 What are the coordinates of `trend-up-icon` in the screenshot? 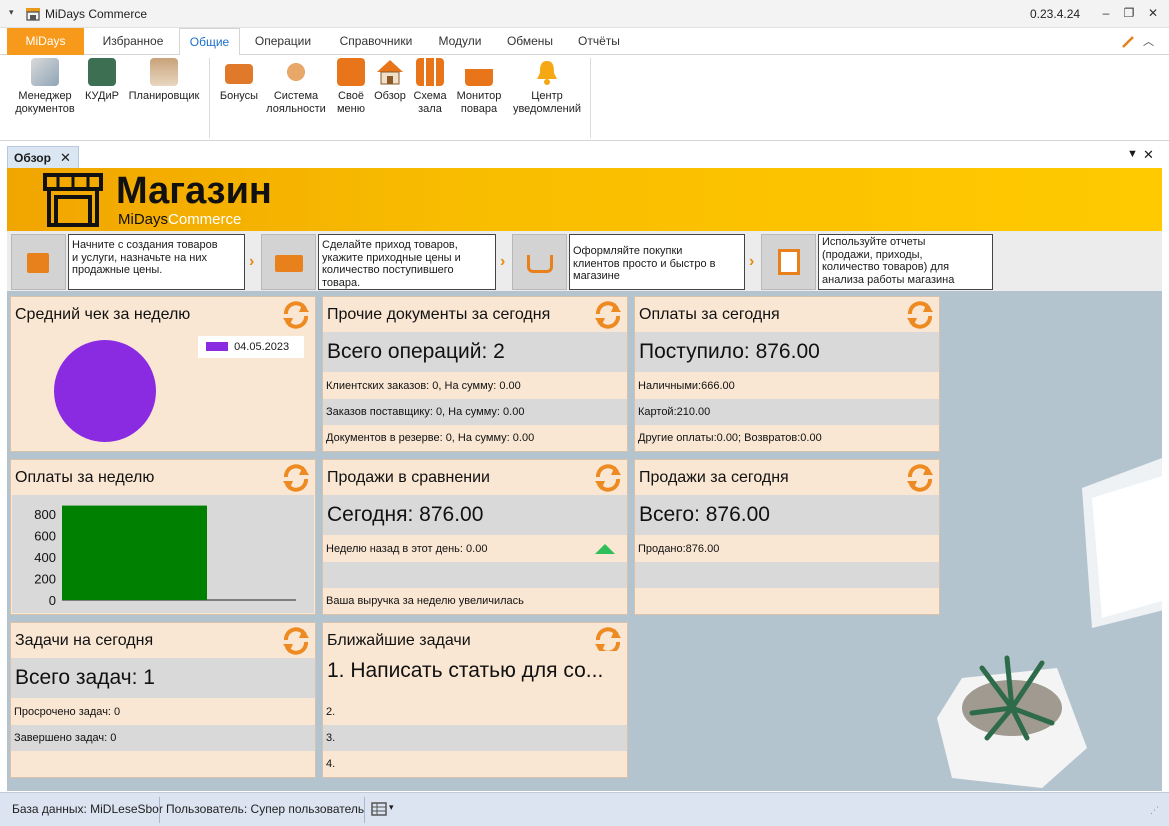 It's located at (605, 549).